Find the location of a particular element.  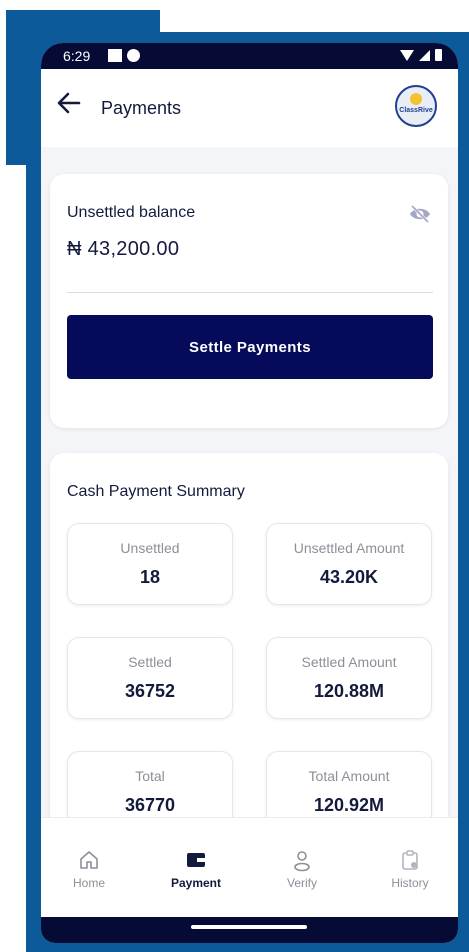

stat-value: 43.20K is located at coordinates (349, 577).